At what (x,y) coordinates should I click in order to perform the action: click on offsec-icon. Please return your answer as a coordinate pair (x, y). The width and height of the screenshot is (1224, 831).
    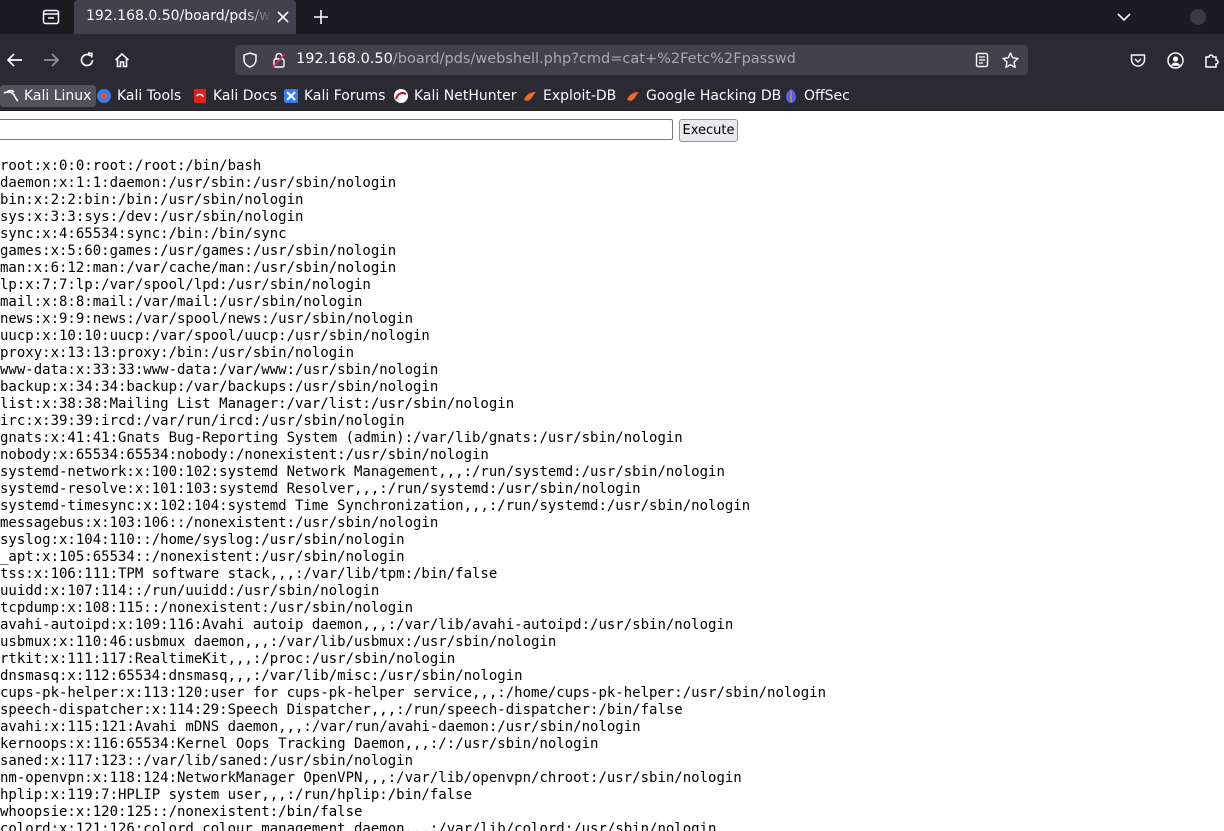
    Looking at the image, I should click on (791, 96).